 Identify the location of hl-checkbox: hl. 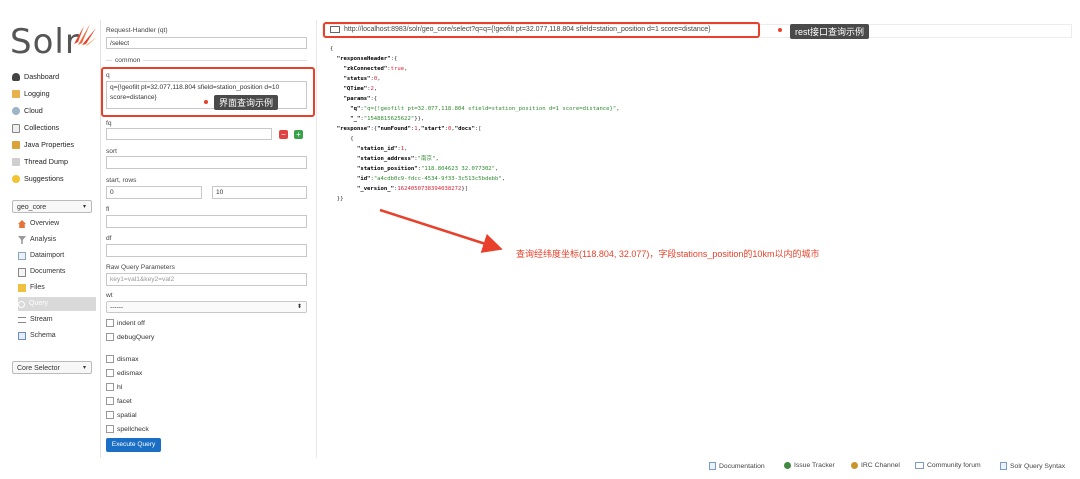
(114, 387).